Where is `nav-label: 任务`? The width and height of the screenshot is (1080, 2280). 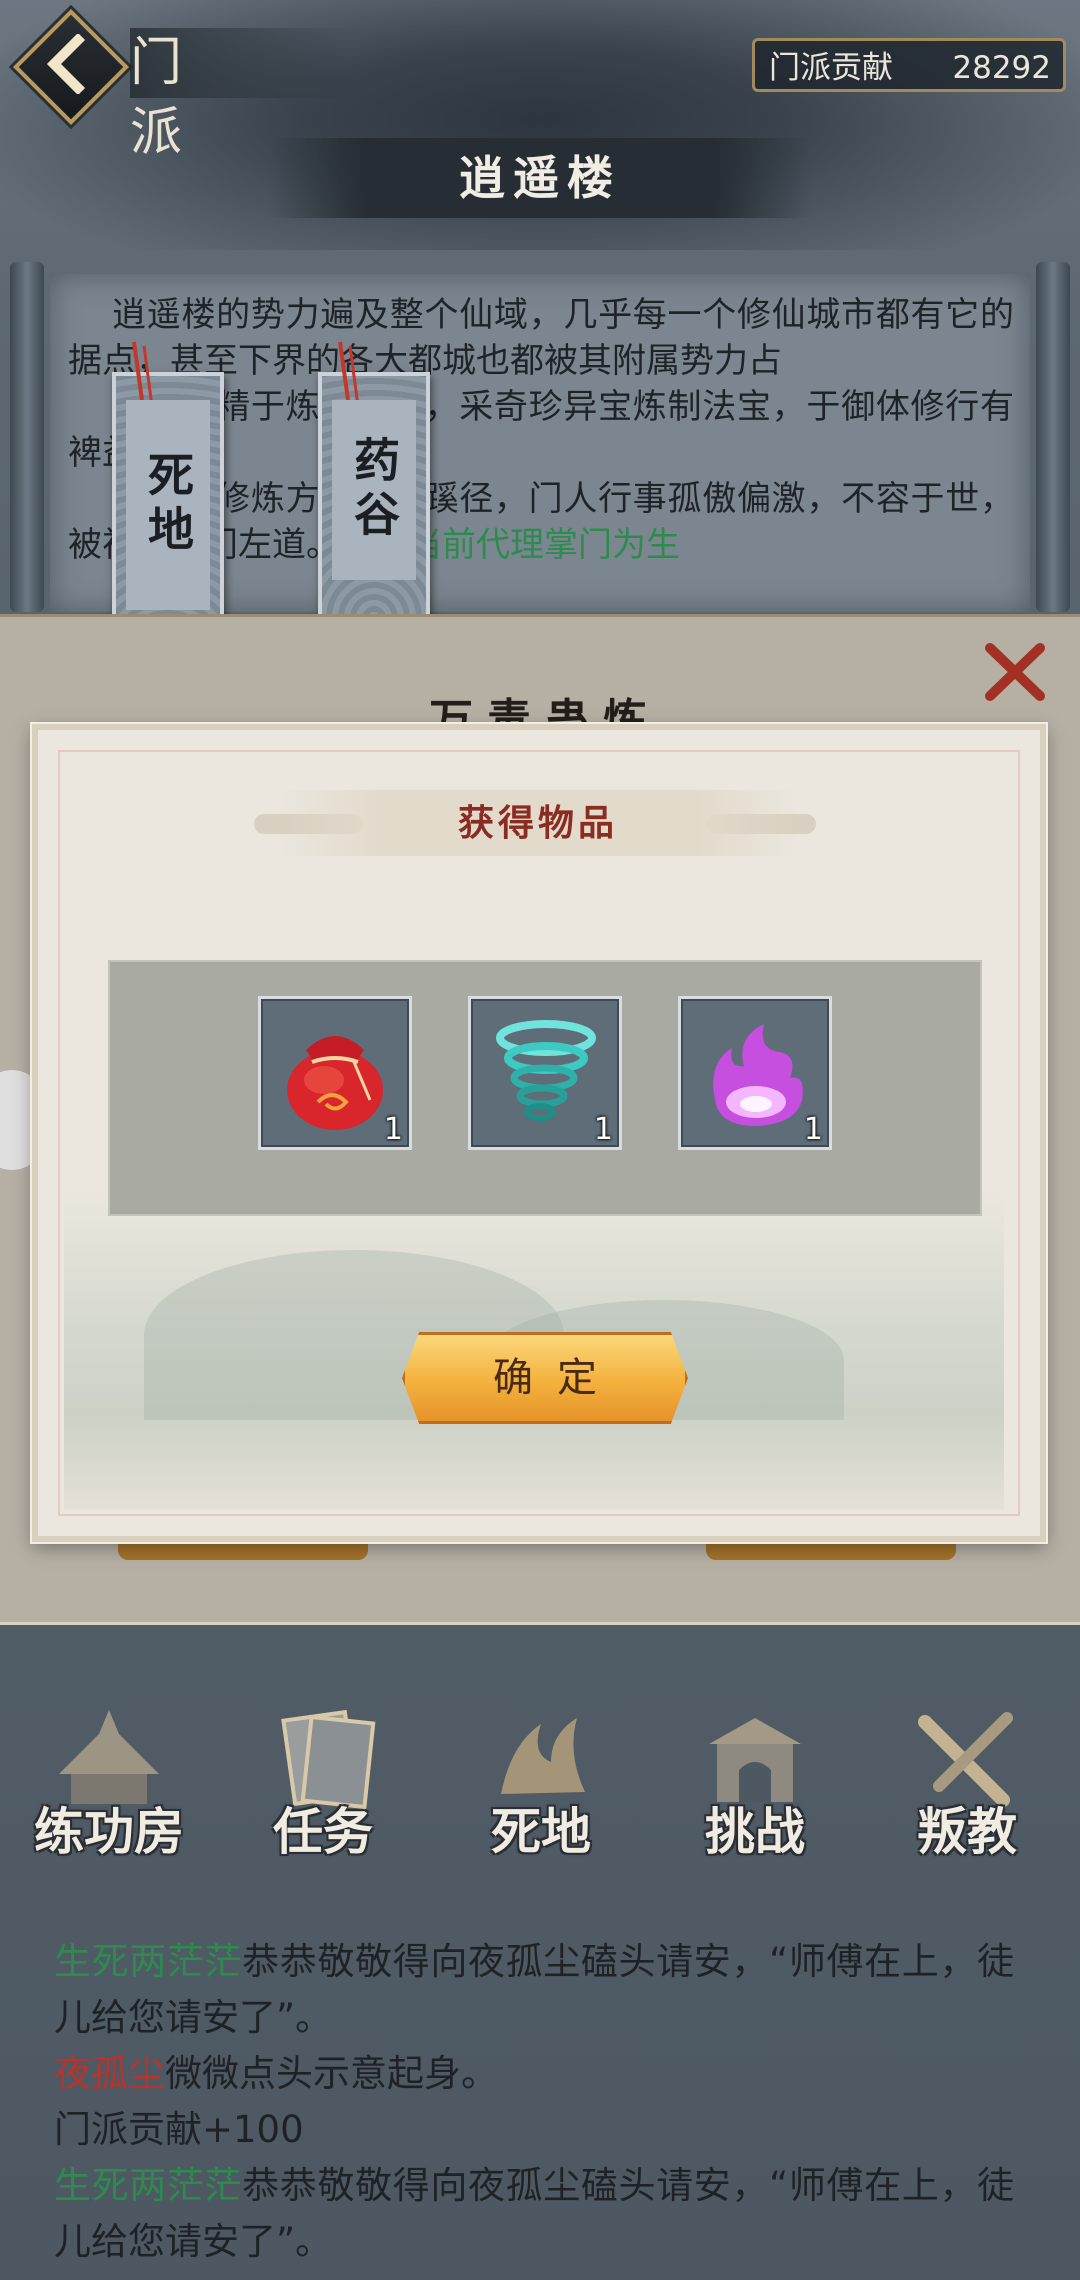
nav-label: 任务 is located at coordinates (323, 1831).